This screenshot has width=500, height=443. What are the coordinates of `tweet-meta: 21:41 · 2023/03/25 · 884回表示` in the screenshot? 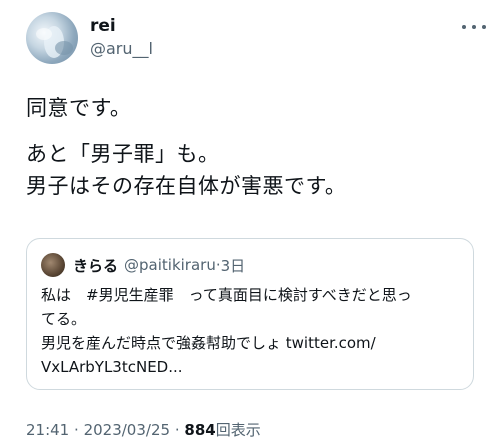 It's located at (143, 430).